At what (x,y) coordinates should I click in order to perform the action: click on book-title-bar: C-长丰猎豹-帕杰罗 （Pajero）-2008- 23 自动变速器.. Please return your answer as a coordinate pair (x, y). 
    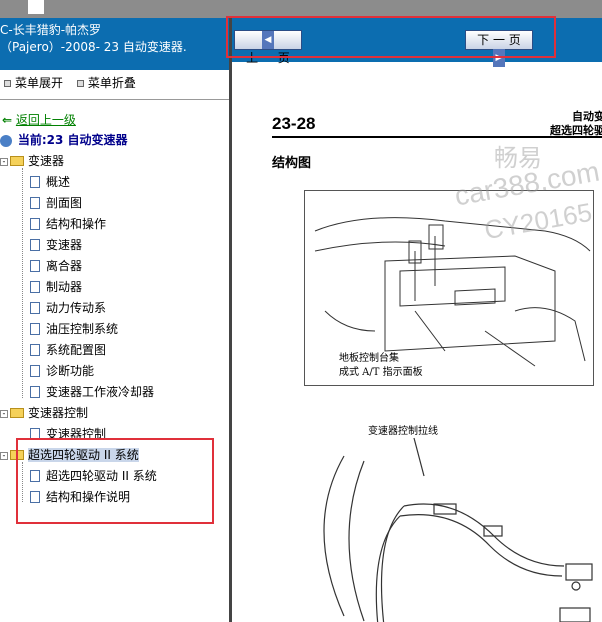
    Looking at the image, I should click on (114, 44).